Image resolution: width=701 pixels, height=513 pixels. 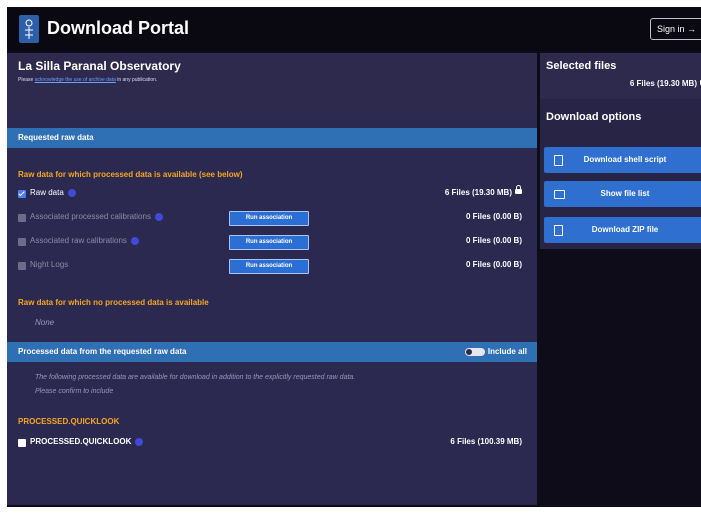 What do you see at coordinates (273, 193) in the screenshot?
I see `row-raw-data: Raw data 6 Files (19.30 MB)` at bounding box center [273, 193].